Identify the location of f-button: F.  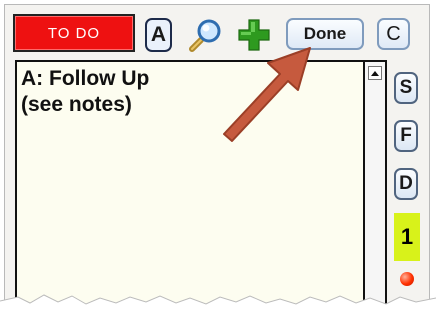
(406, 136).